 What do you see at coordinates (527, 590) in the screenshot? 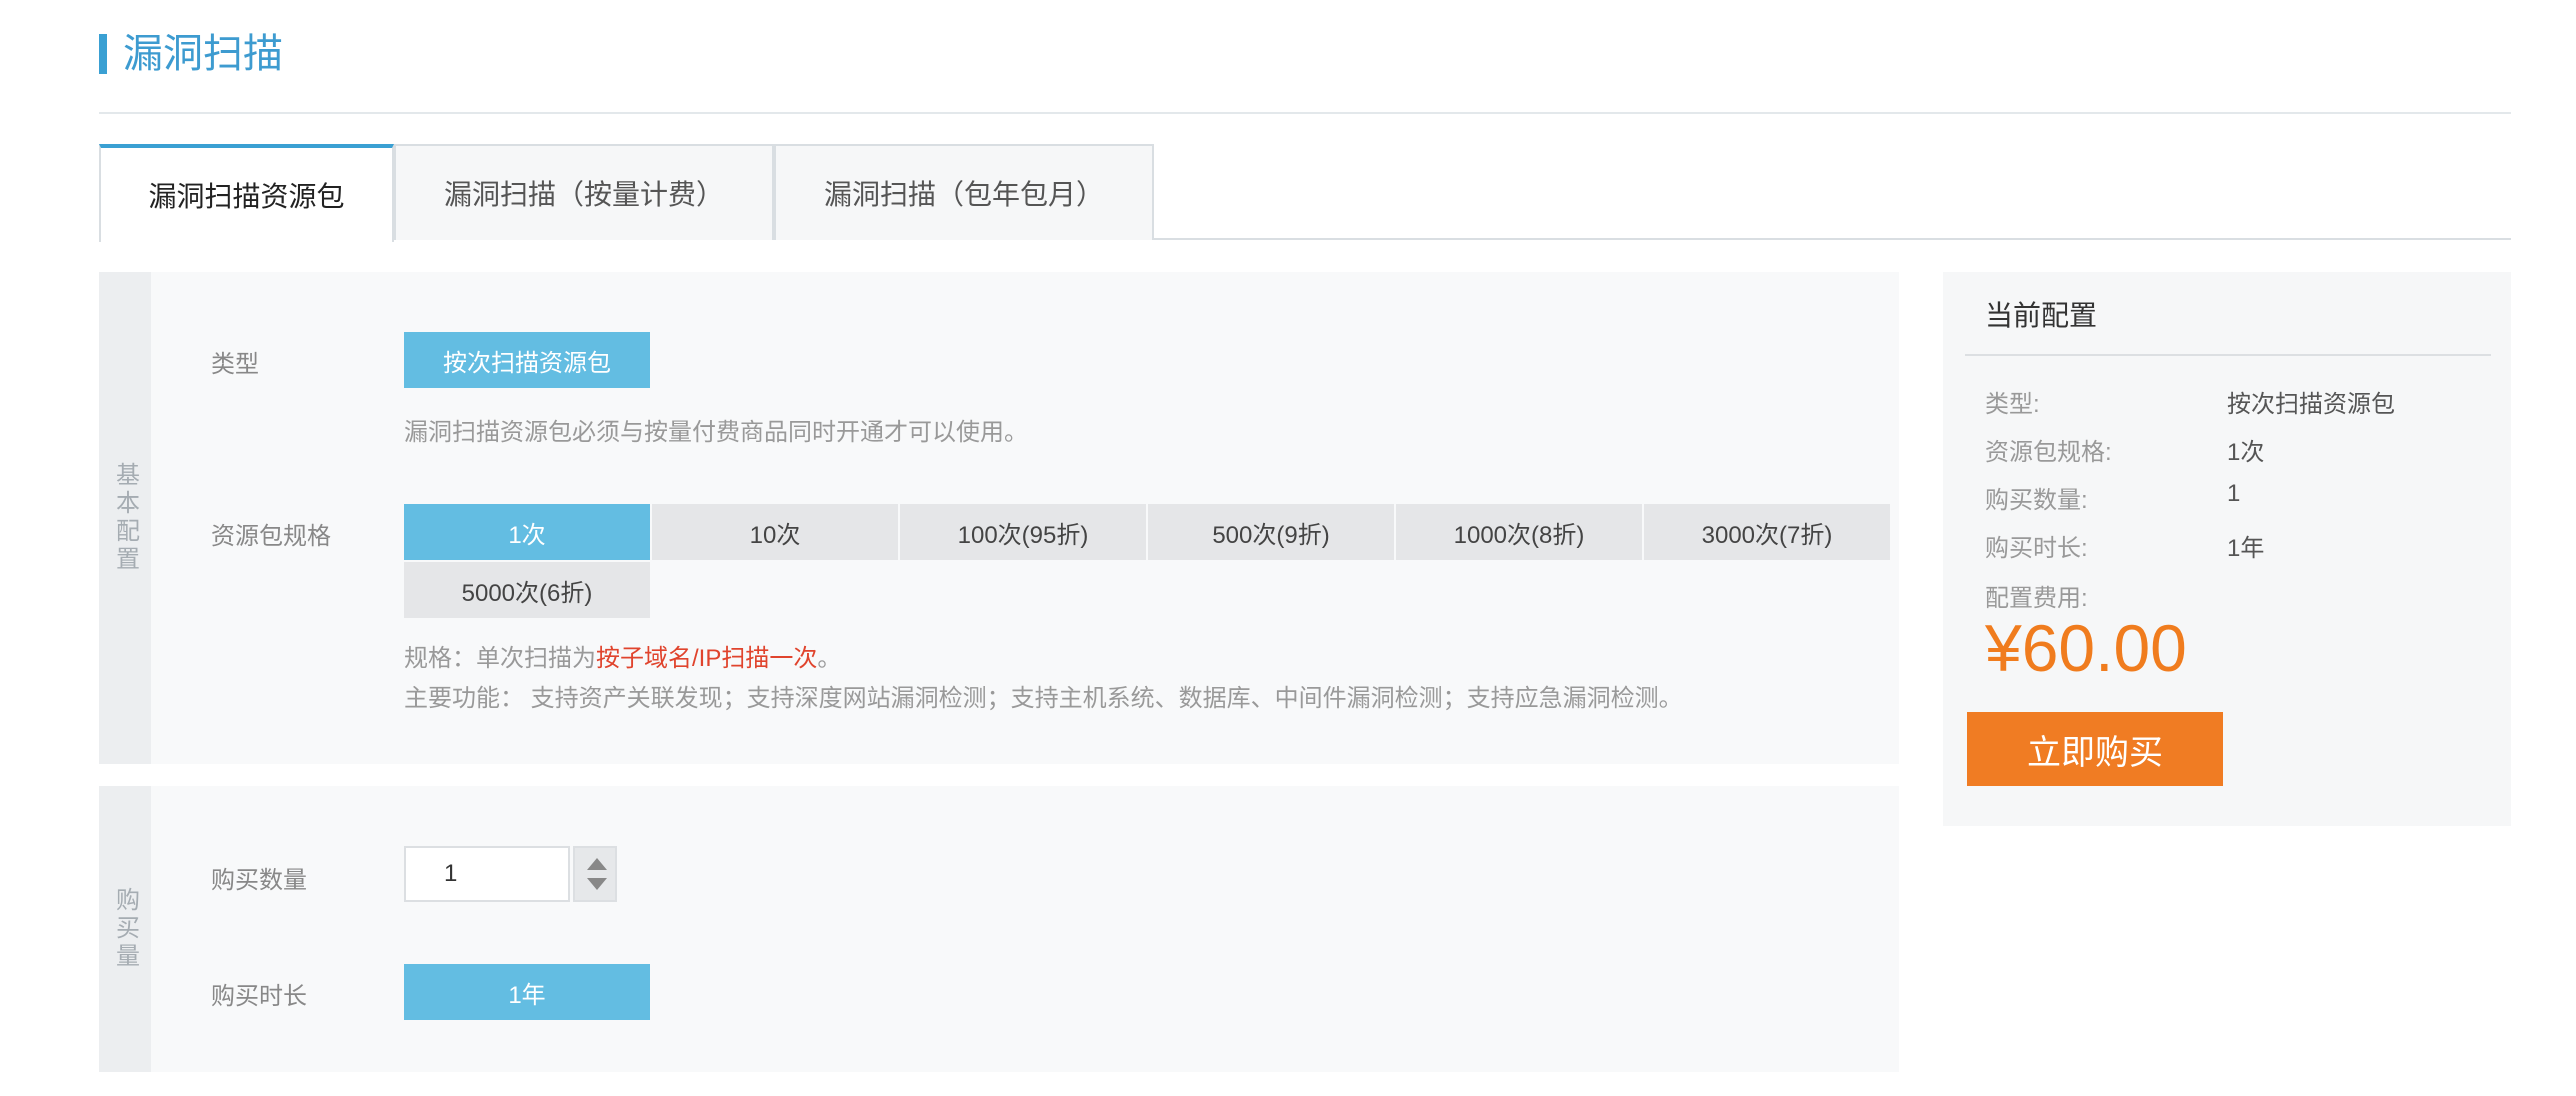
I see `spec-option-5000: 5000次(6折)` at bounding box center [527, 590].